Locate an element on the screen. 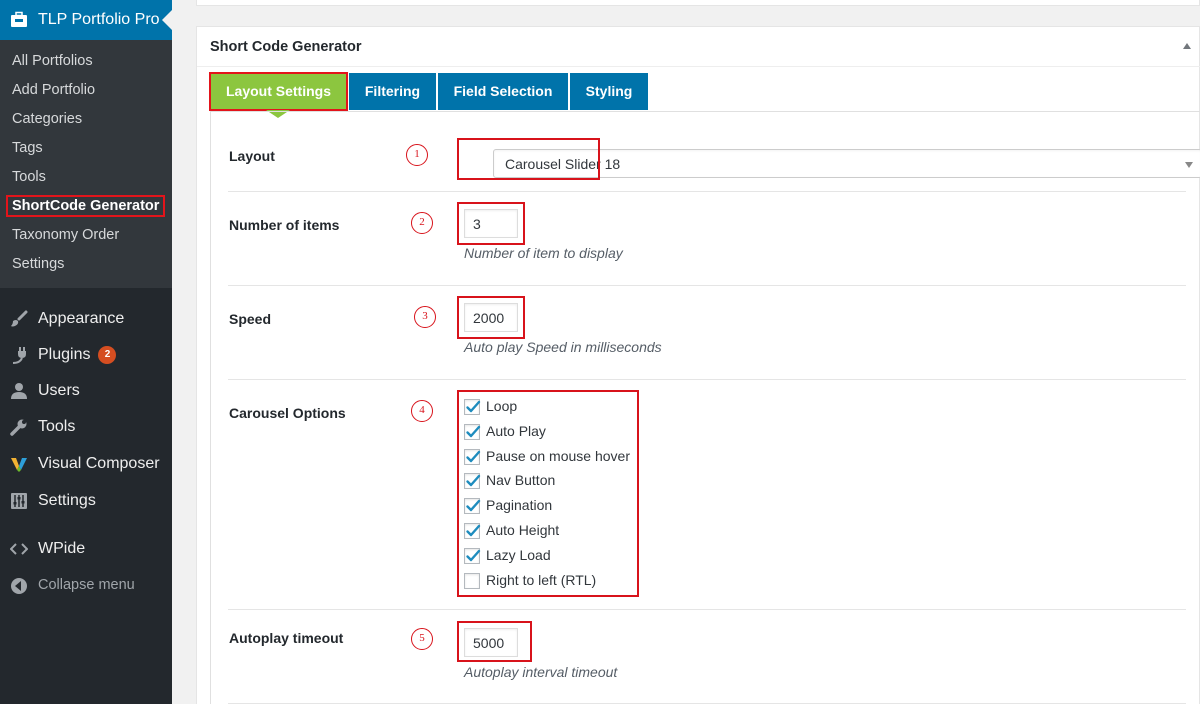  collapse-icon is located at coordinates (19, 586).